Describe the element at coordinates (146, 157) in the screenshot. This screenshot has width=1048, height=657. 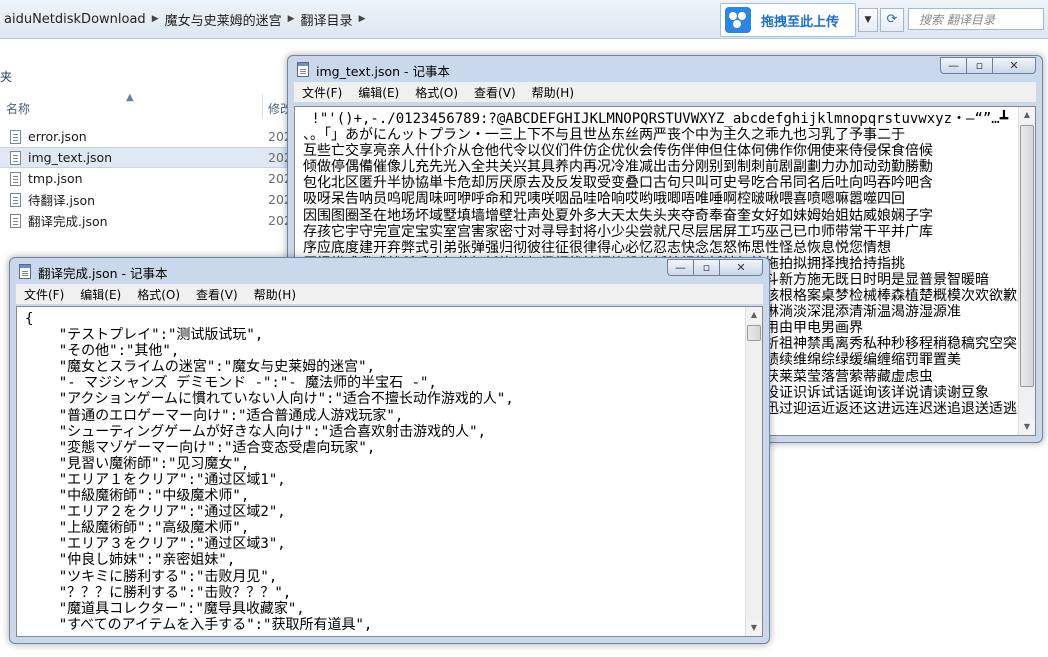
I see `file-item-img-text: img_text.json 202` at that location.